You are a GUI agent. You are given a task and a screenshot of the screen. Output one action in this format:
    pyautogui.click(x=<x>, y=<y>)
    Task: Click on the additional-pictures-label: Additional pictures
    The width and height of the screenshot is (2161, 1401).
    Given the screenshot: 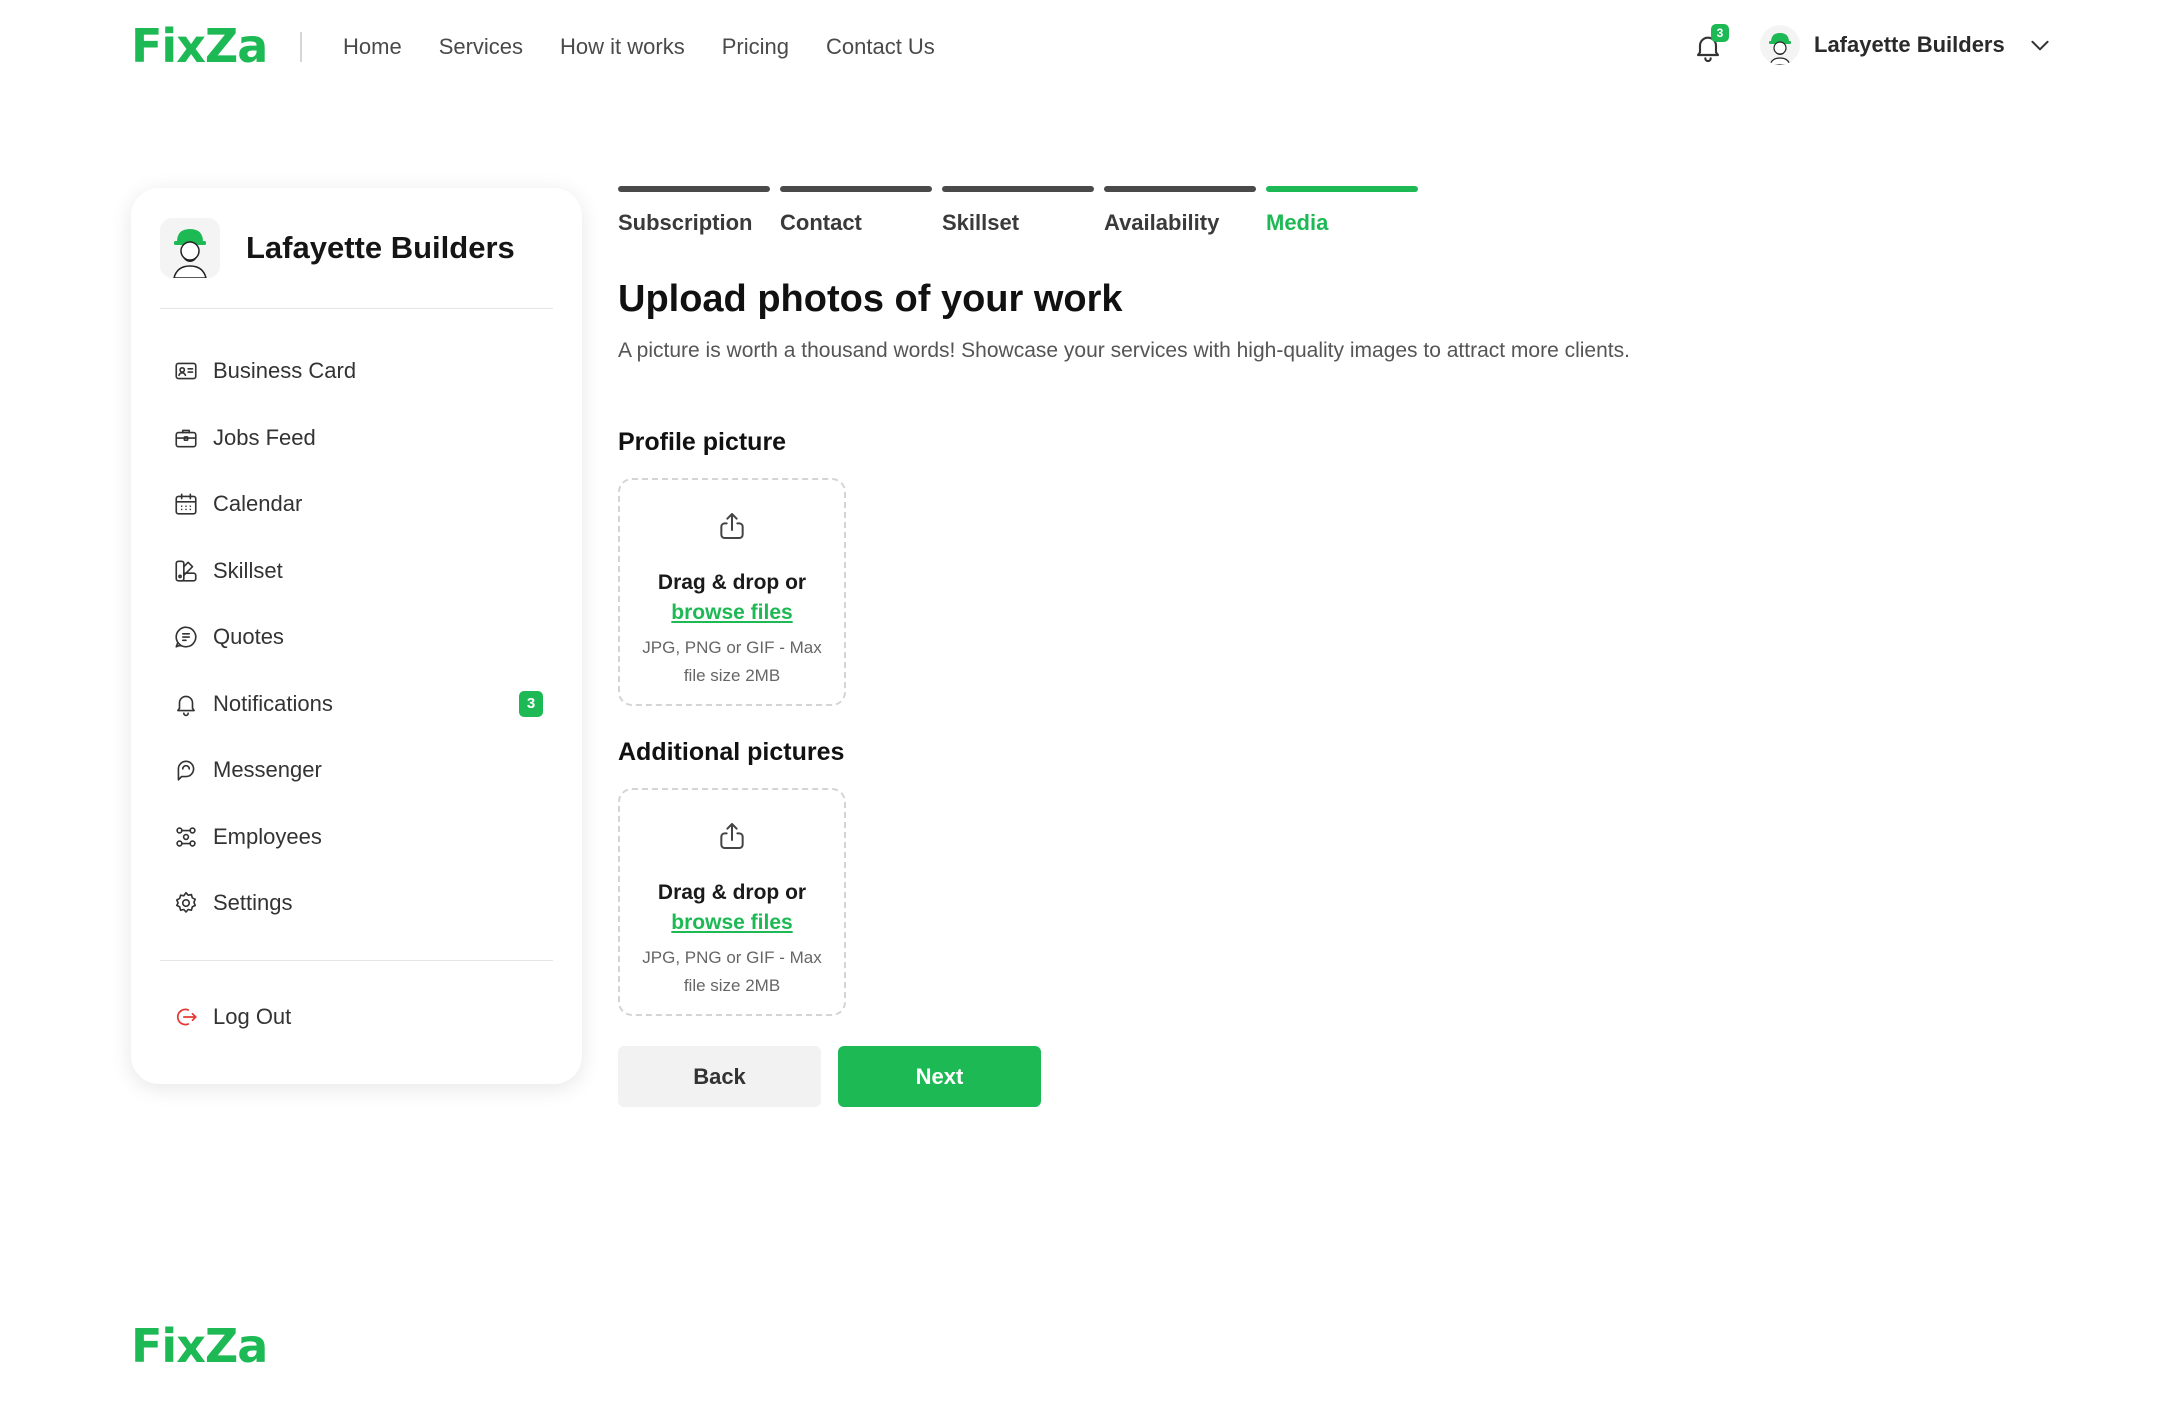 What is the action you would take?
    pyautogui.click(x=731, y=752)
    